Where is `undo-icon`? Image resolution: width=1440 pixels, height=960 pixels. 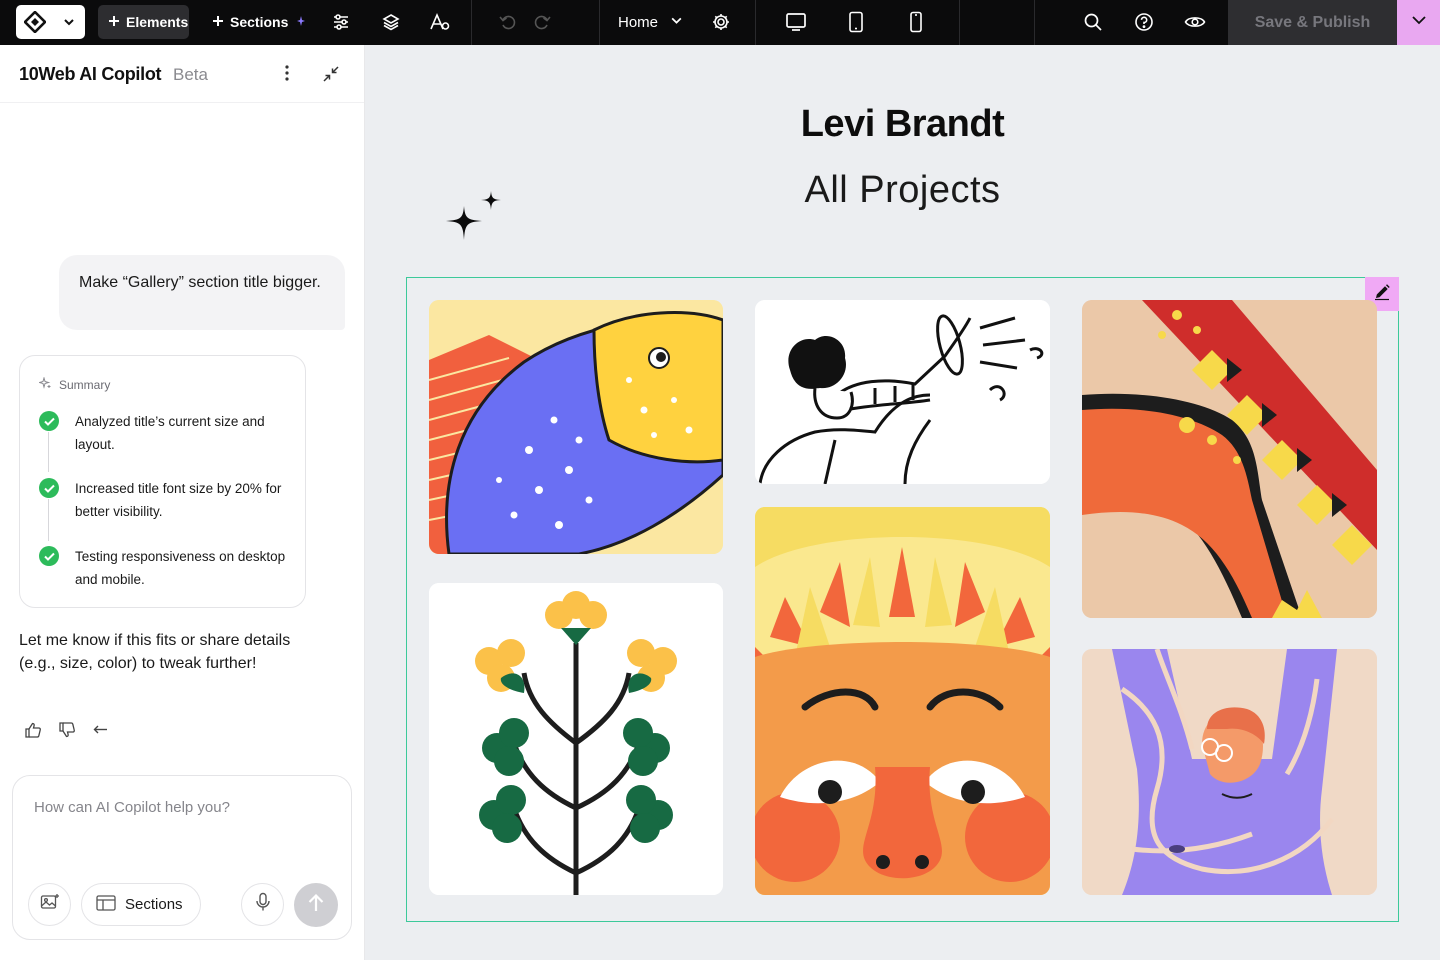
undo-icon is located at coordinates (508, 22).